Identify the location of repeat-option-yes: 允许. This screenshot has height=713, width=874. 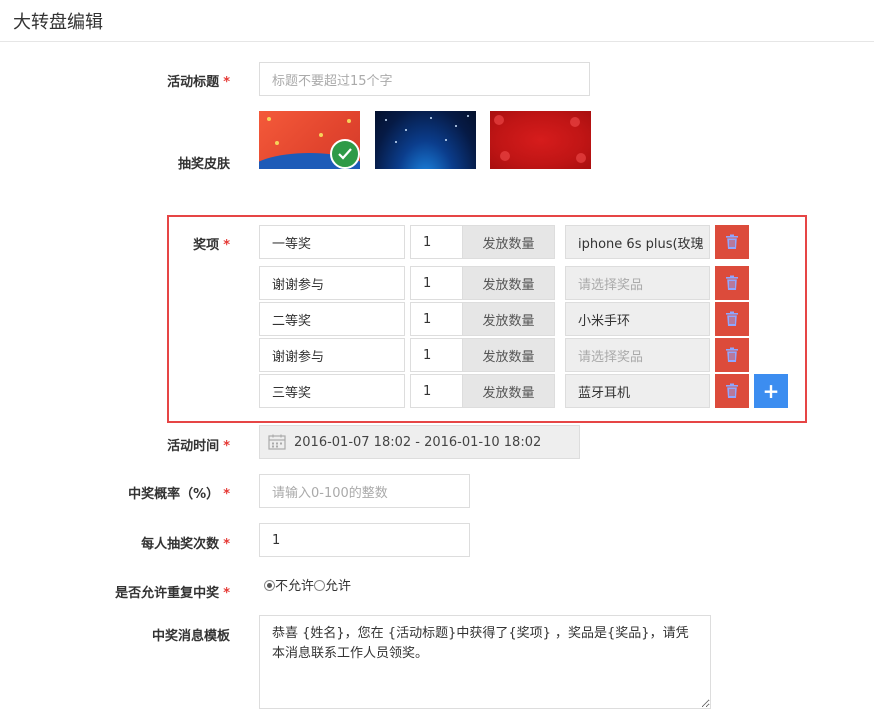
(332, 586).